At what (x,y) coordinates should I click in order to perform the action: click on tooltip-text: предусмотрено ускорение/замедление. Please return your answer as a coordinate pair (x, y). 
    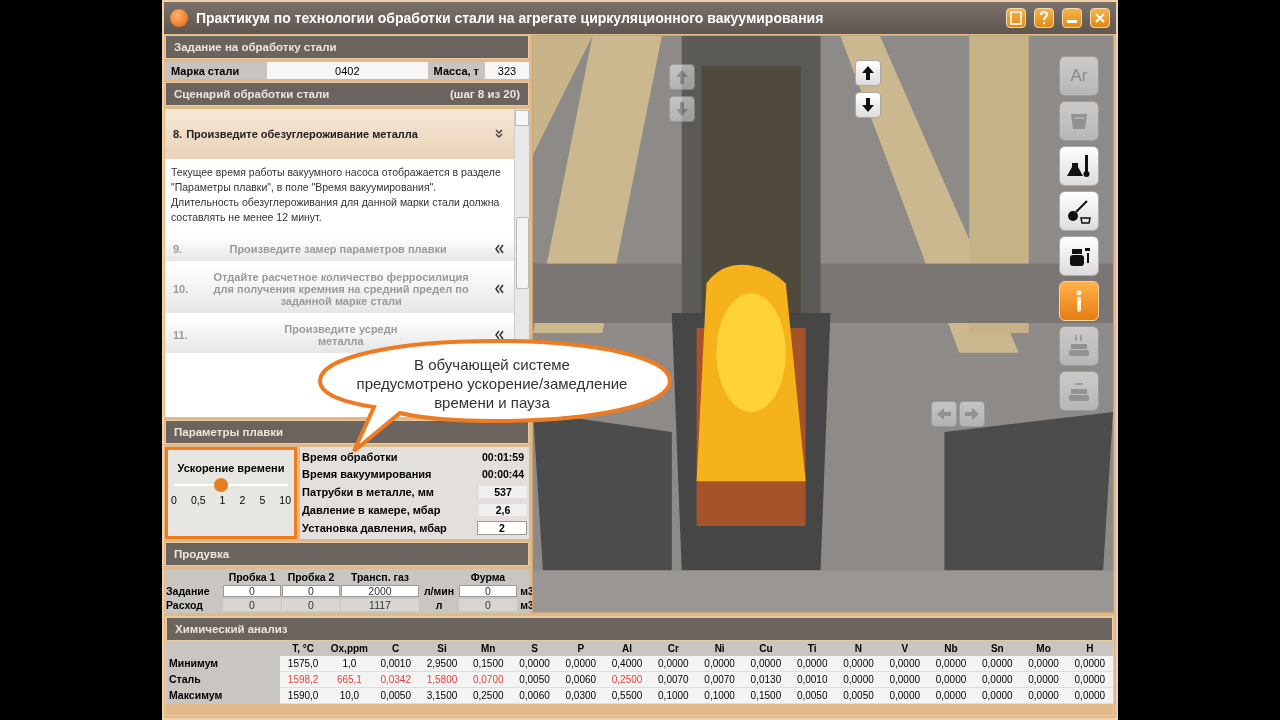
    Looking at the image, I should click on (492, 383).